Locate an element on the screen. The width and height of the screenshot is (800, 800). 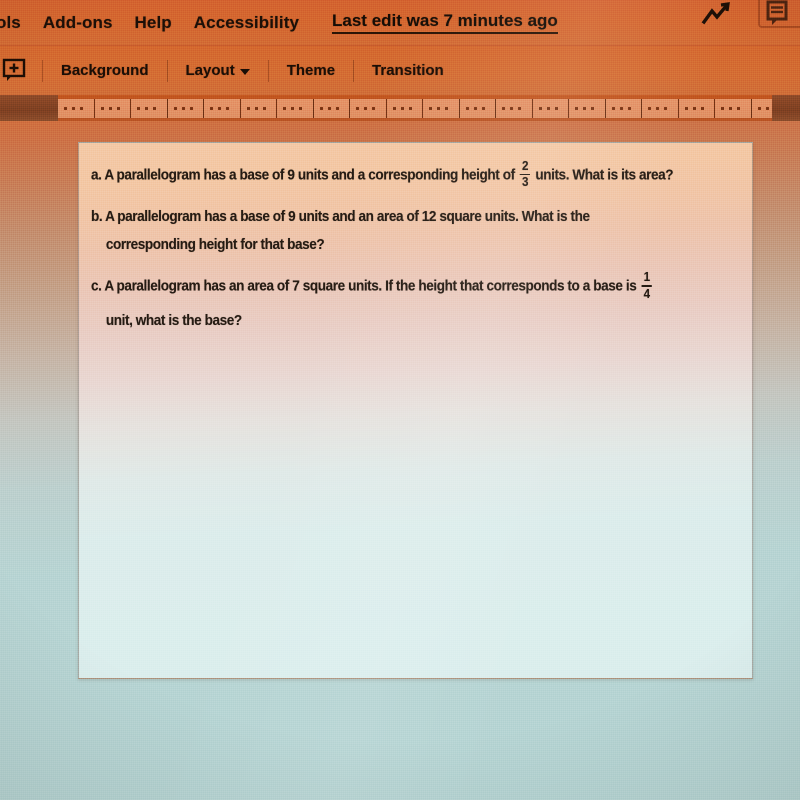
fraction-denominator: 3 is located at coordinates (525, 182).